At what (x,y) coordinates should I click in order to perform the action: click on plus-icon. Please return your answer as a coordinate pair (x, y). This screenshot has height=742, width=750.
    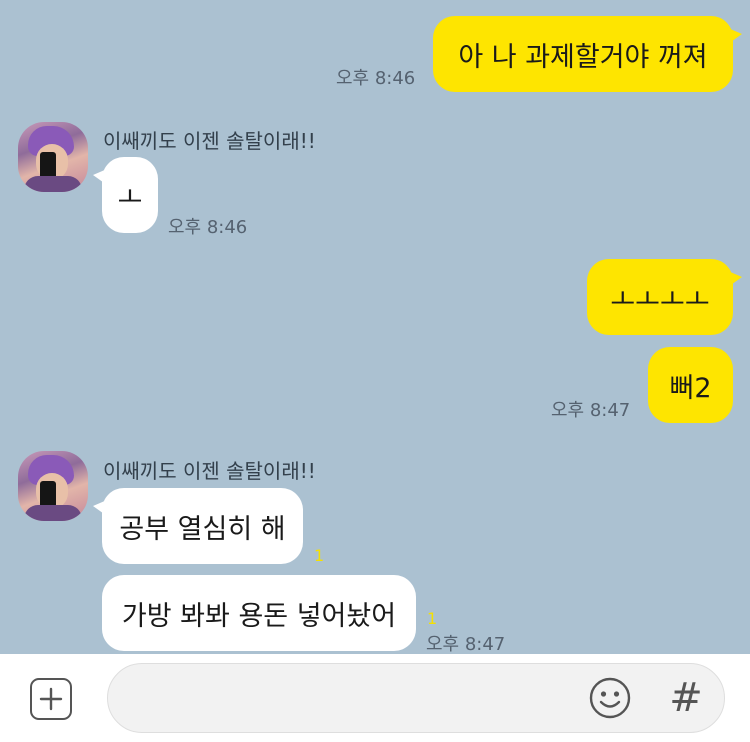
    Looking at the image, I should click on (51, 699).